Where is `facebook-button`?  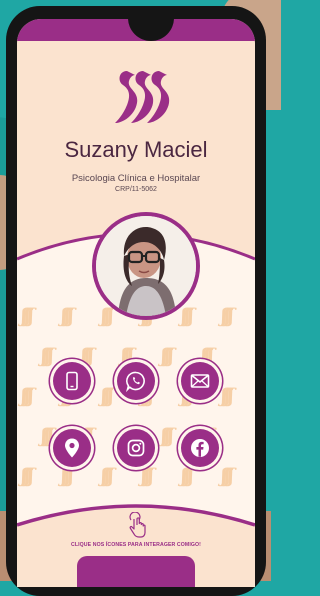 facebook-button is located at coordinates (200, 448).